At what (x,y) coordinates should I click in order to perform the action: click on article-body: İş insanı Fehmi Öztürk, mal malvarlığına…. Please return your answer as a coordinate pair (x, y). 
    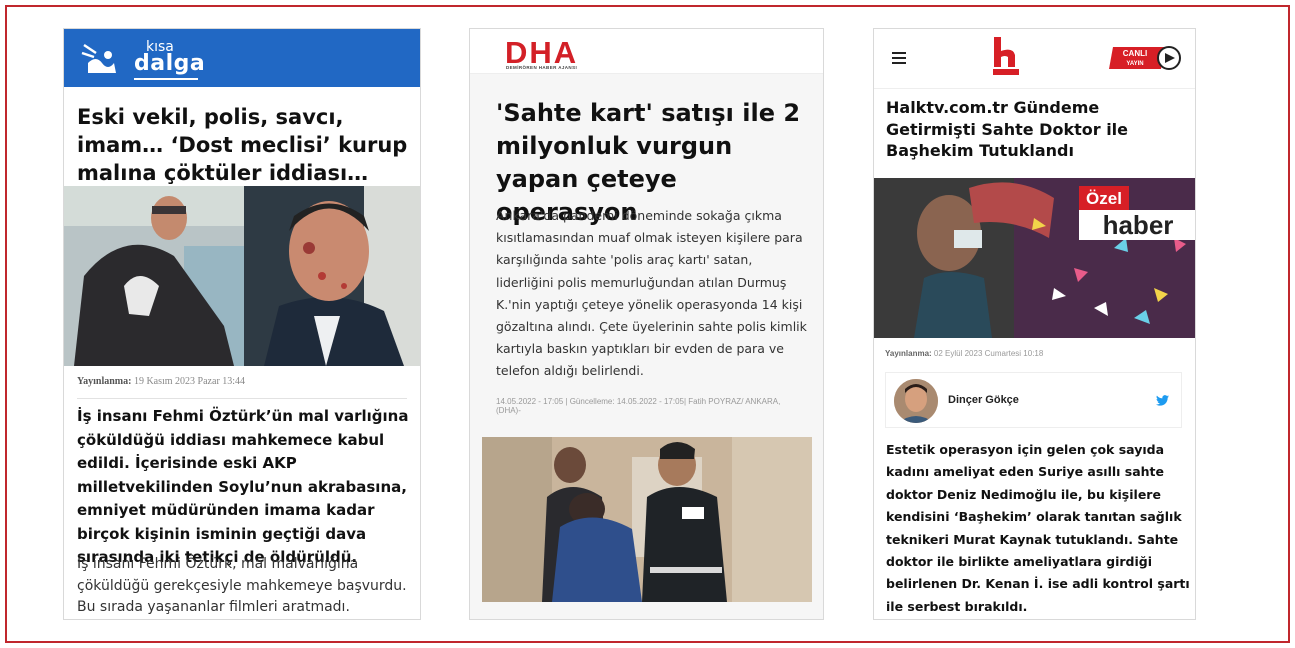
    Looking at the image, I should click on (242, 585).